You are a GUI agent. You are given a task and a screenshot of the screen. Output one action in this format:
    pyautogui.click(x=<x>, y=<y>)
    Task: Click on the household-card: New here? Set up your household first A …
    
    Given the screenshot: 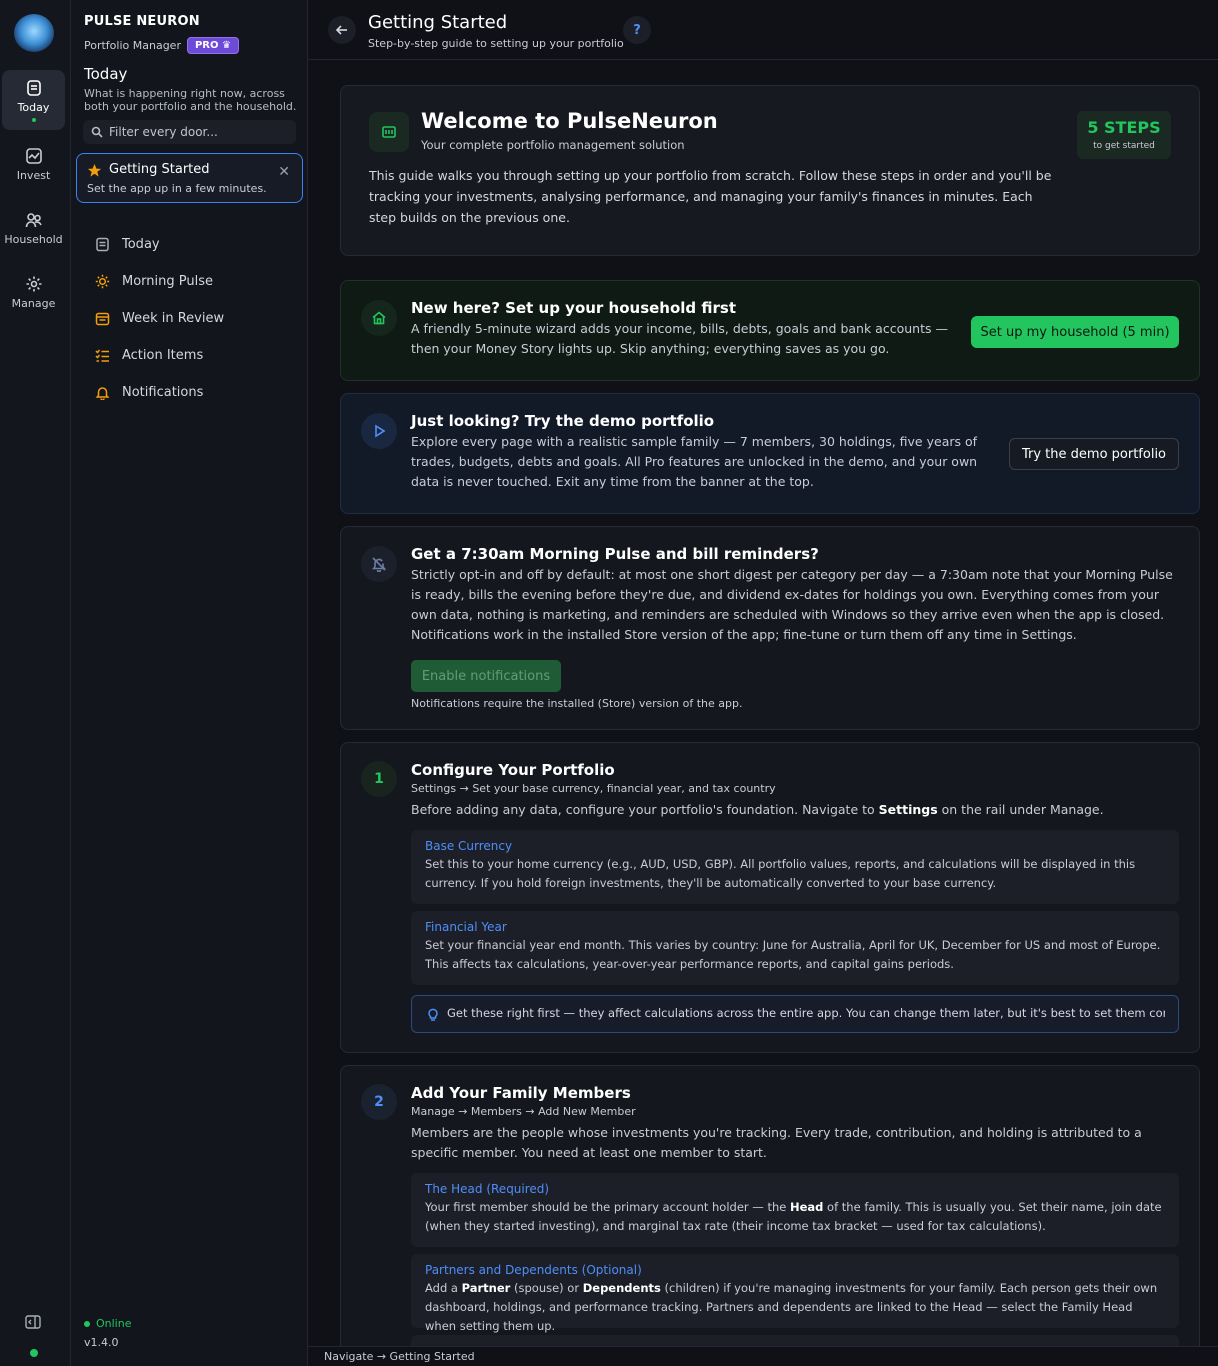 What is the action you would take?
    pyautogui.click(x=770, y=330)
    